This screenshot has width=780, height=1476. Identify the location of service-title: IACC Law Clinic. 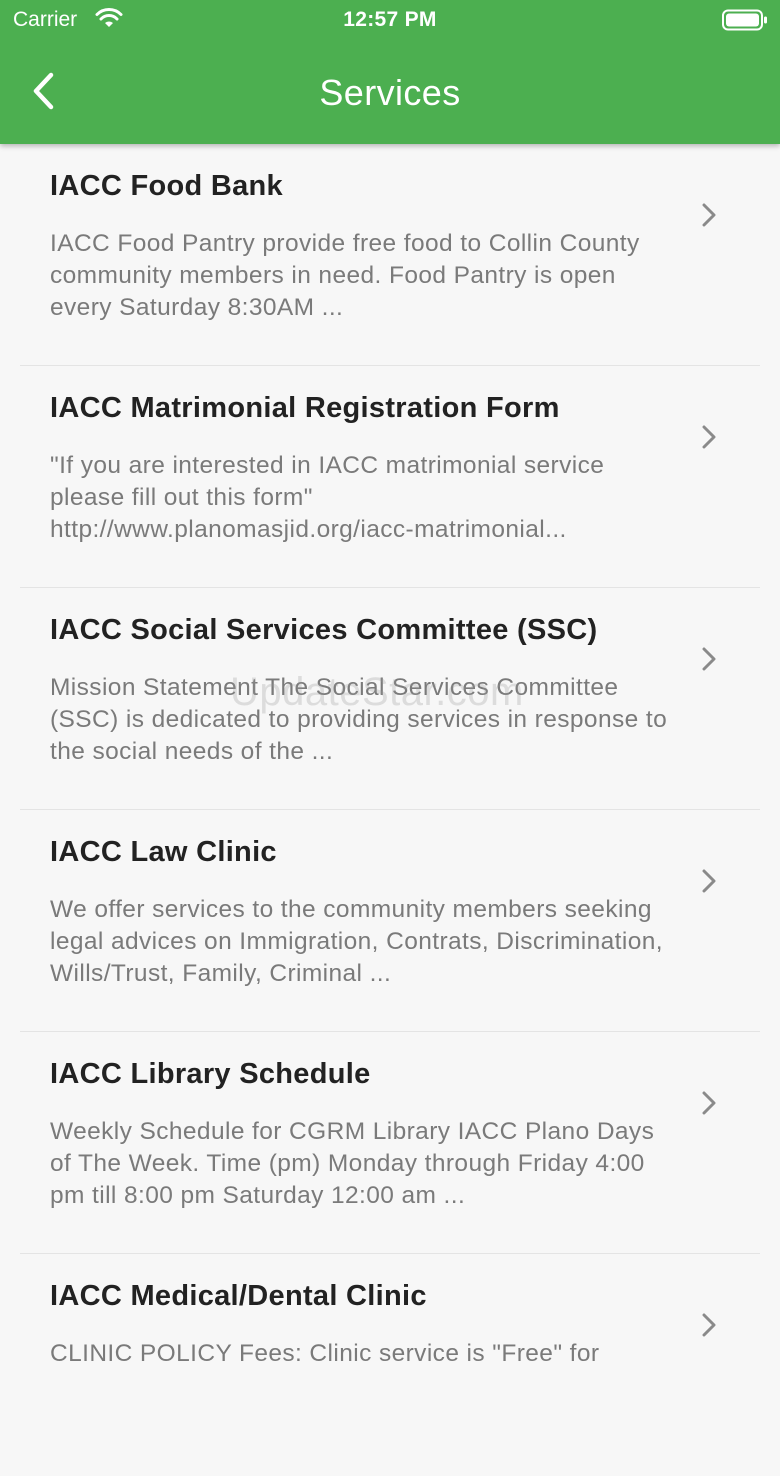
(163, 852).